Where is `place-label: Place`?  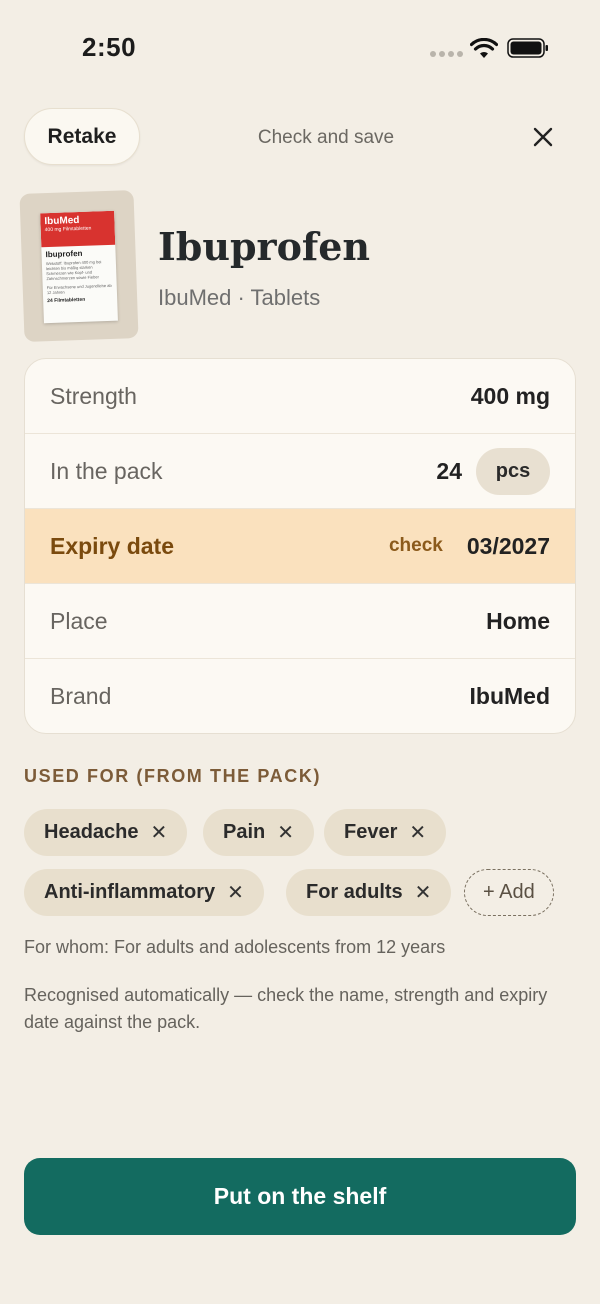 place-label: Place is located at coordinates (79, 620).